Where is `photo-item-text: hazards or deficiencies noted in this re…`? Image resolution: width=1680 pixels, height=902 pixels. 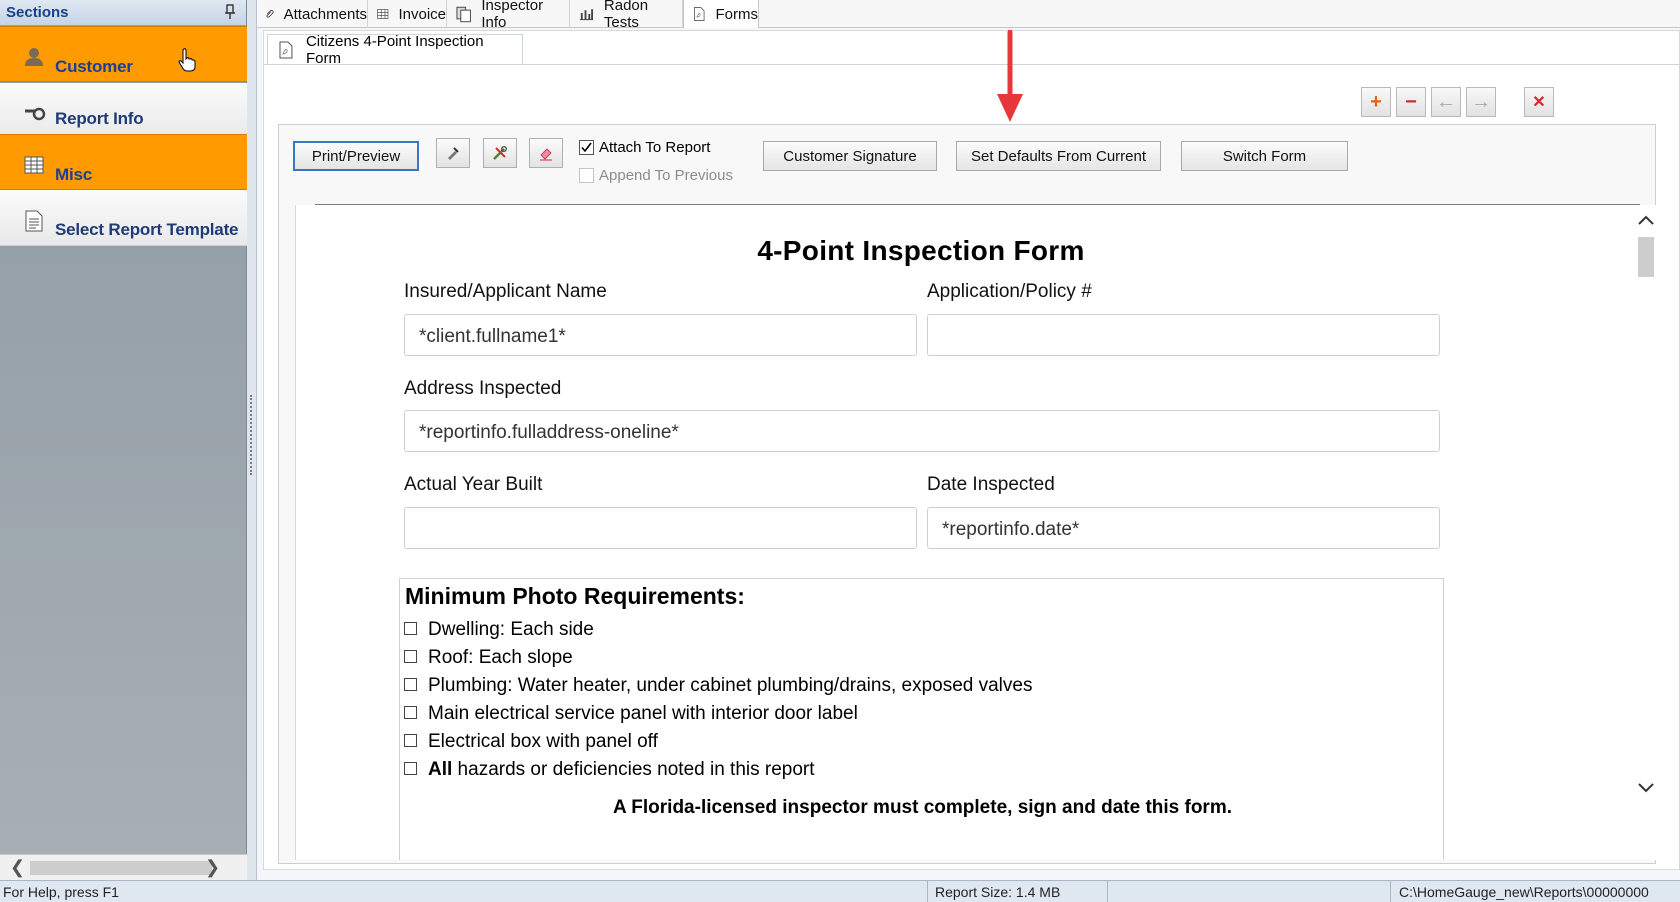 photo-item-text: hazards or deficiencies noted in this re… is located at coordinates (633, 769).